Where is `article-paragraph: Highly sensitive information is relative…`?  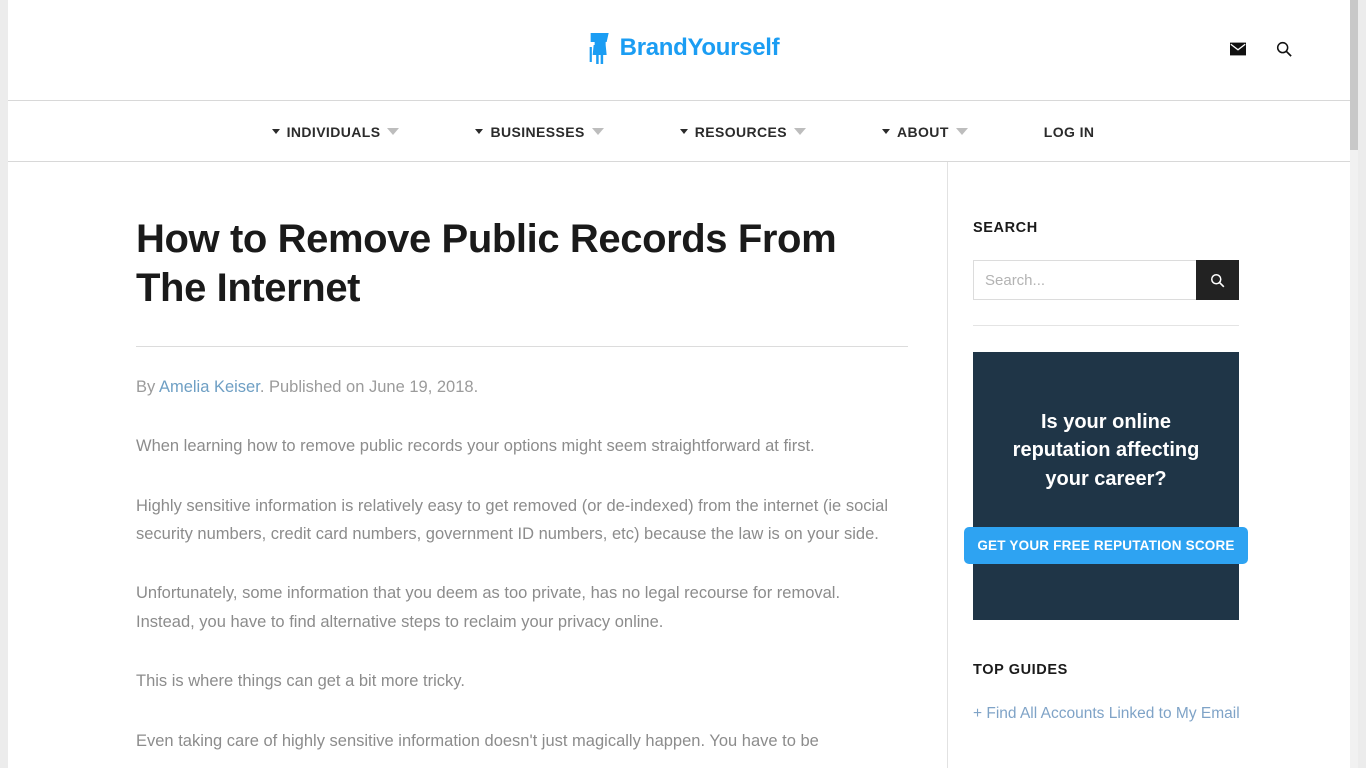
article-paragraph: Highly sensitive information is relative… is located at coordinates (512, 520).